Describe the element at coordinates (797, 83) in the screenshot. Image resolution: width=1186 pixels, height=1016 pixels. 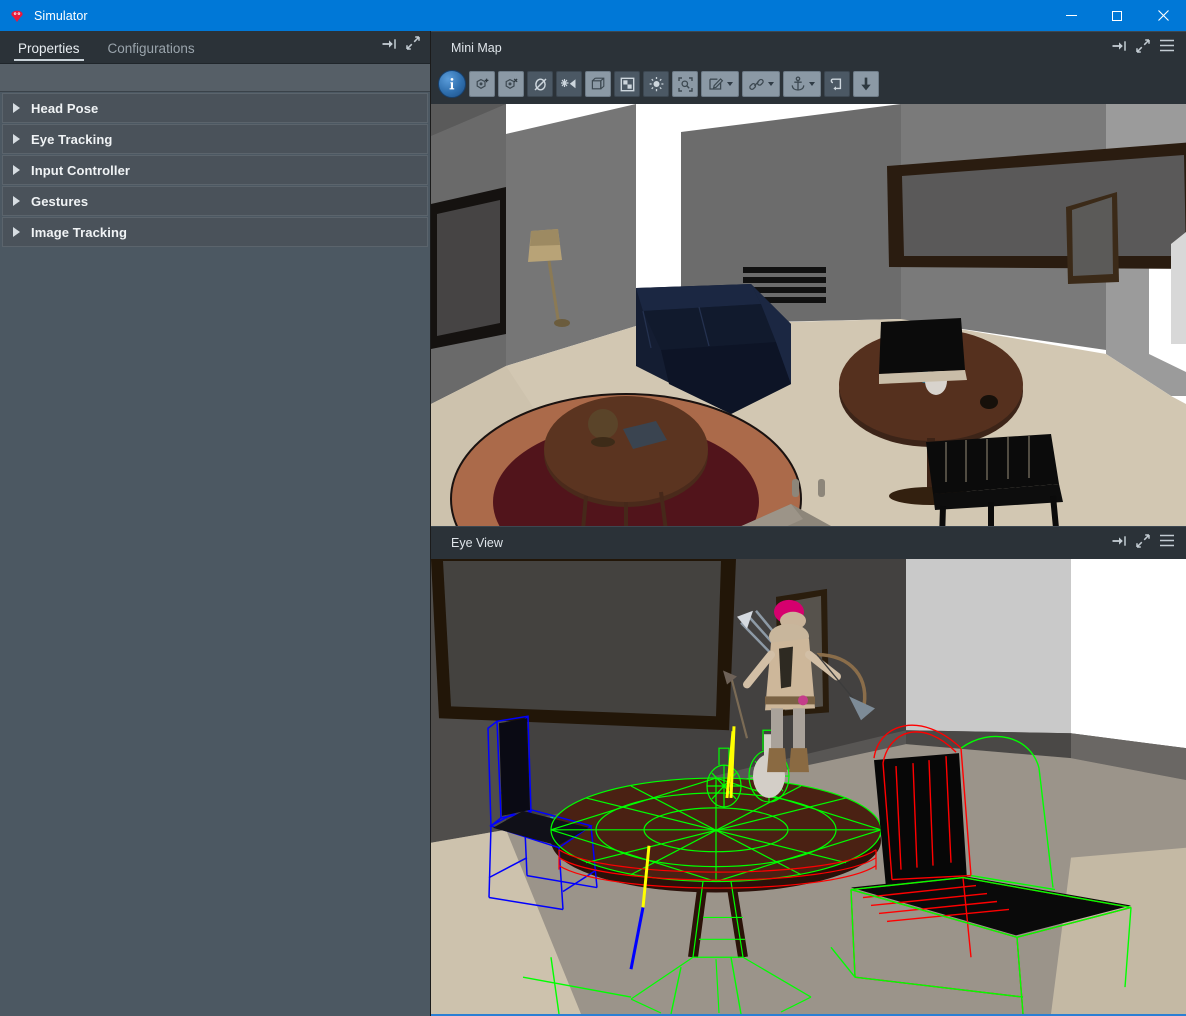
I see `anchor-icon` at that location.